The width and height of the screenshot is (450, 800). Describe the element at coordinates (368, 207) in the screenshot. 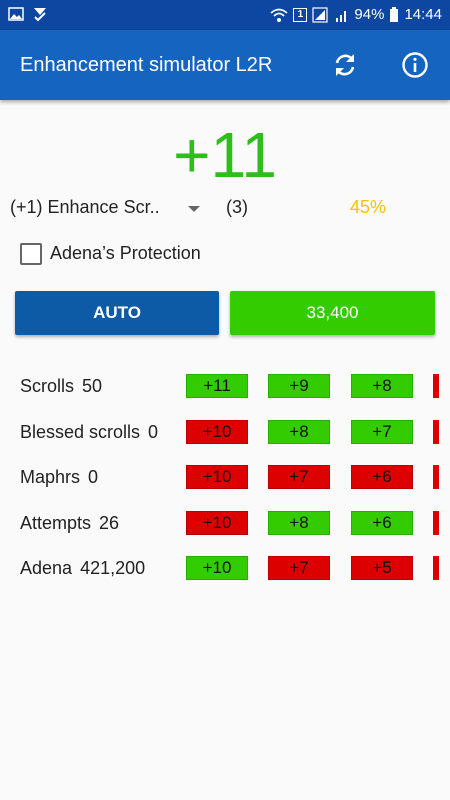

I see `success-chance: 45%` at that location.